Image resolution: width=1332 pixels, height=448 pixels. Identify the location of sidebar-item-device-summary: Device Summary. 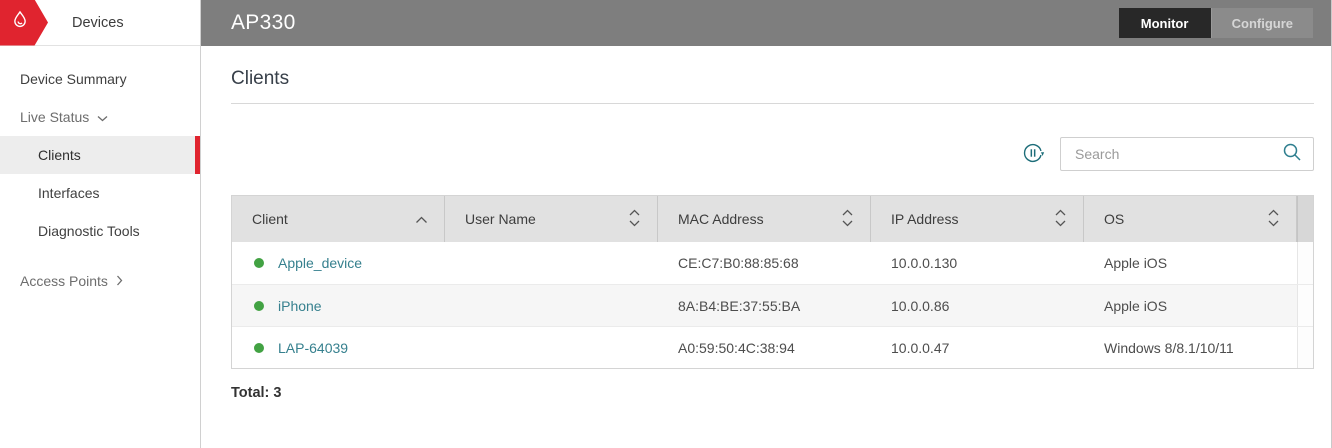
(100, 79).